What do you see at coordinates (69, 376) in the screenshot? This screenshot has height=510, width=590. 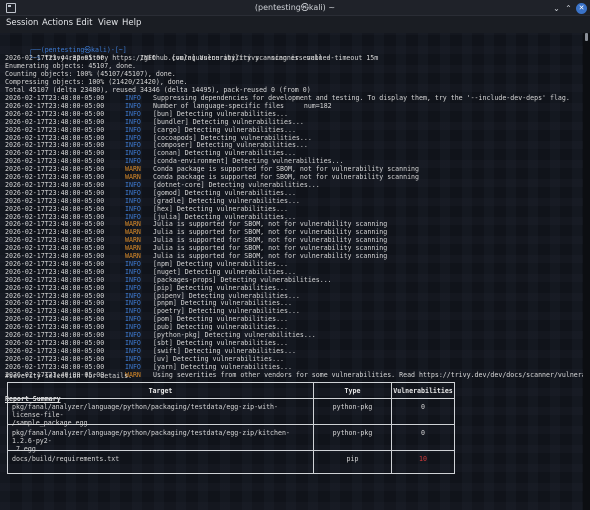 I see `wrap-line: #severity-selection for details.` at bounding box center [69, 376].